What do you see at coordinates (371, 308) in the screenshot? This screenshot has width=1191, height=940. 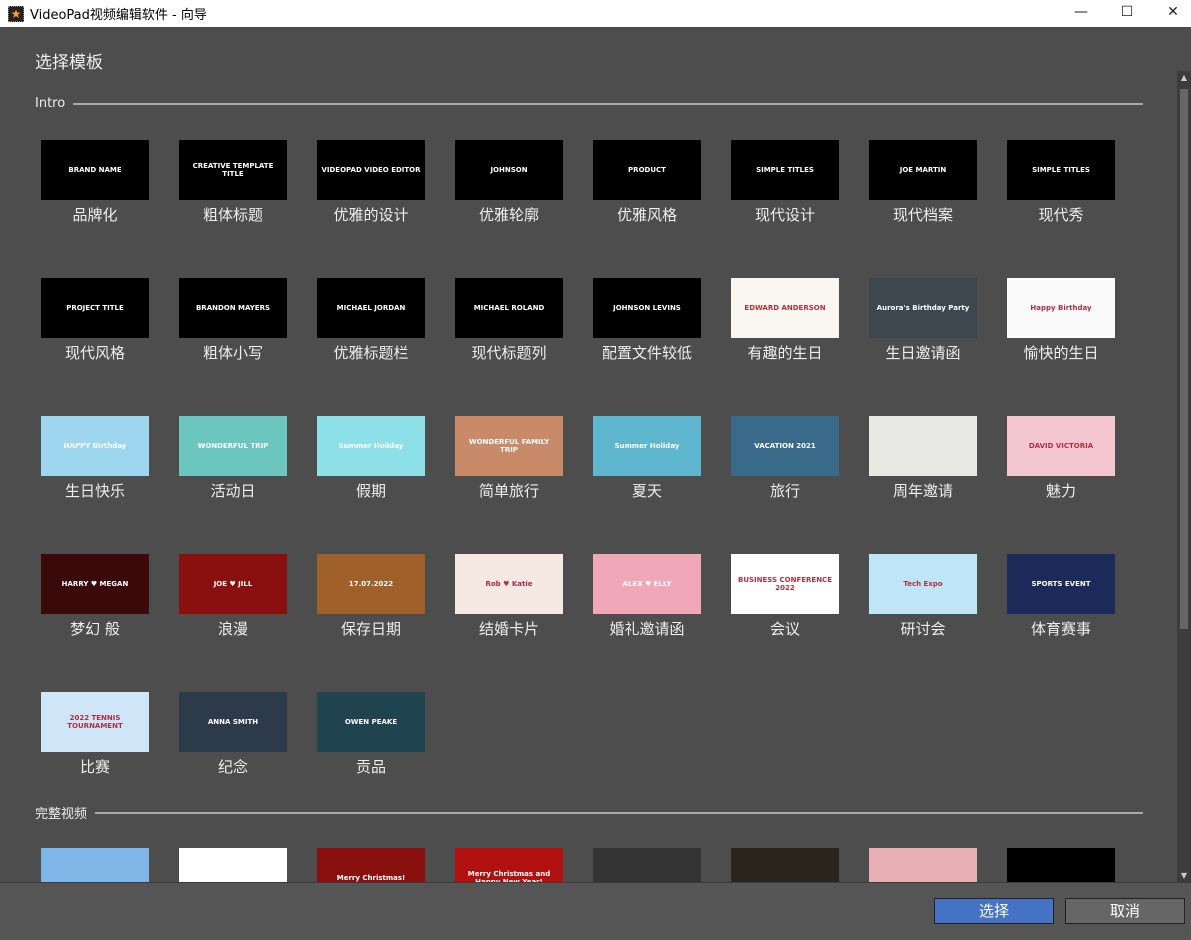 I see `template-thumbnail: MICHAEL JORDAN` at bounding box center [371, 308].